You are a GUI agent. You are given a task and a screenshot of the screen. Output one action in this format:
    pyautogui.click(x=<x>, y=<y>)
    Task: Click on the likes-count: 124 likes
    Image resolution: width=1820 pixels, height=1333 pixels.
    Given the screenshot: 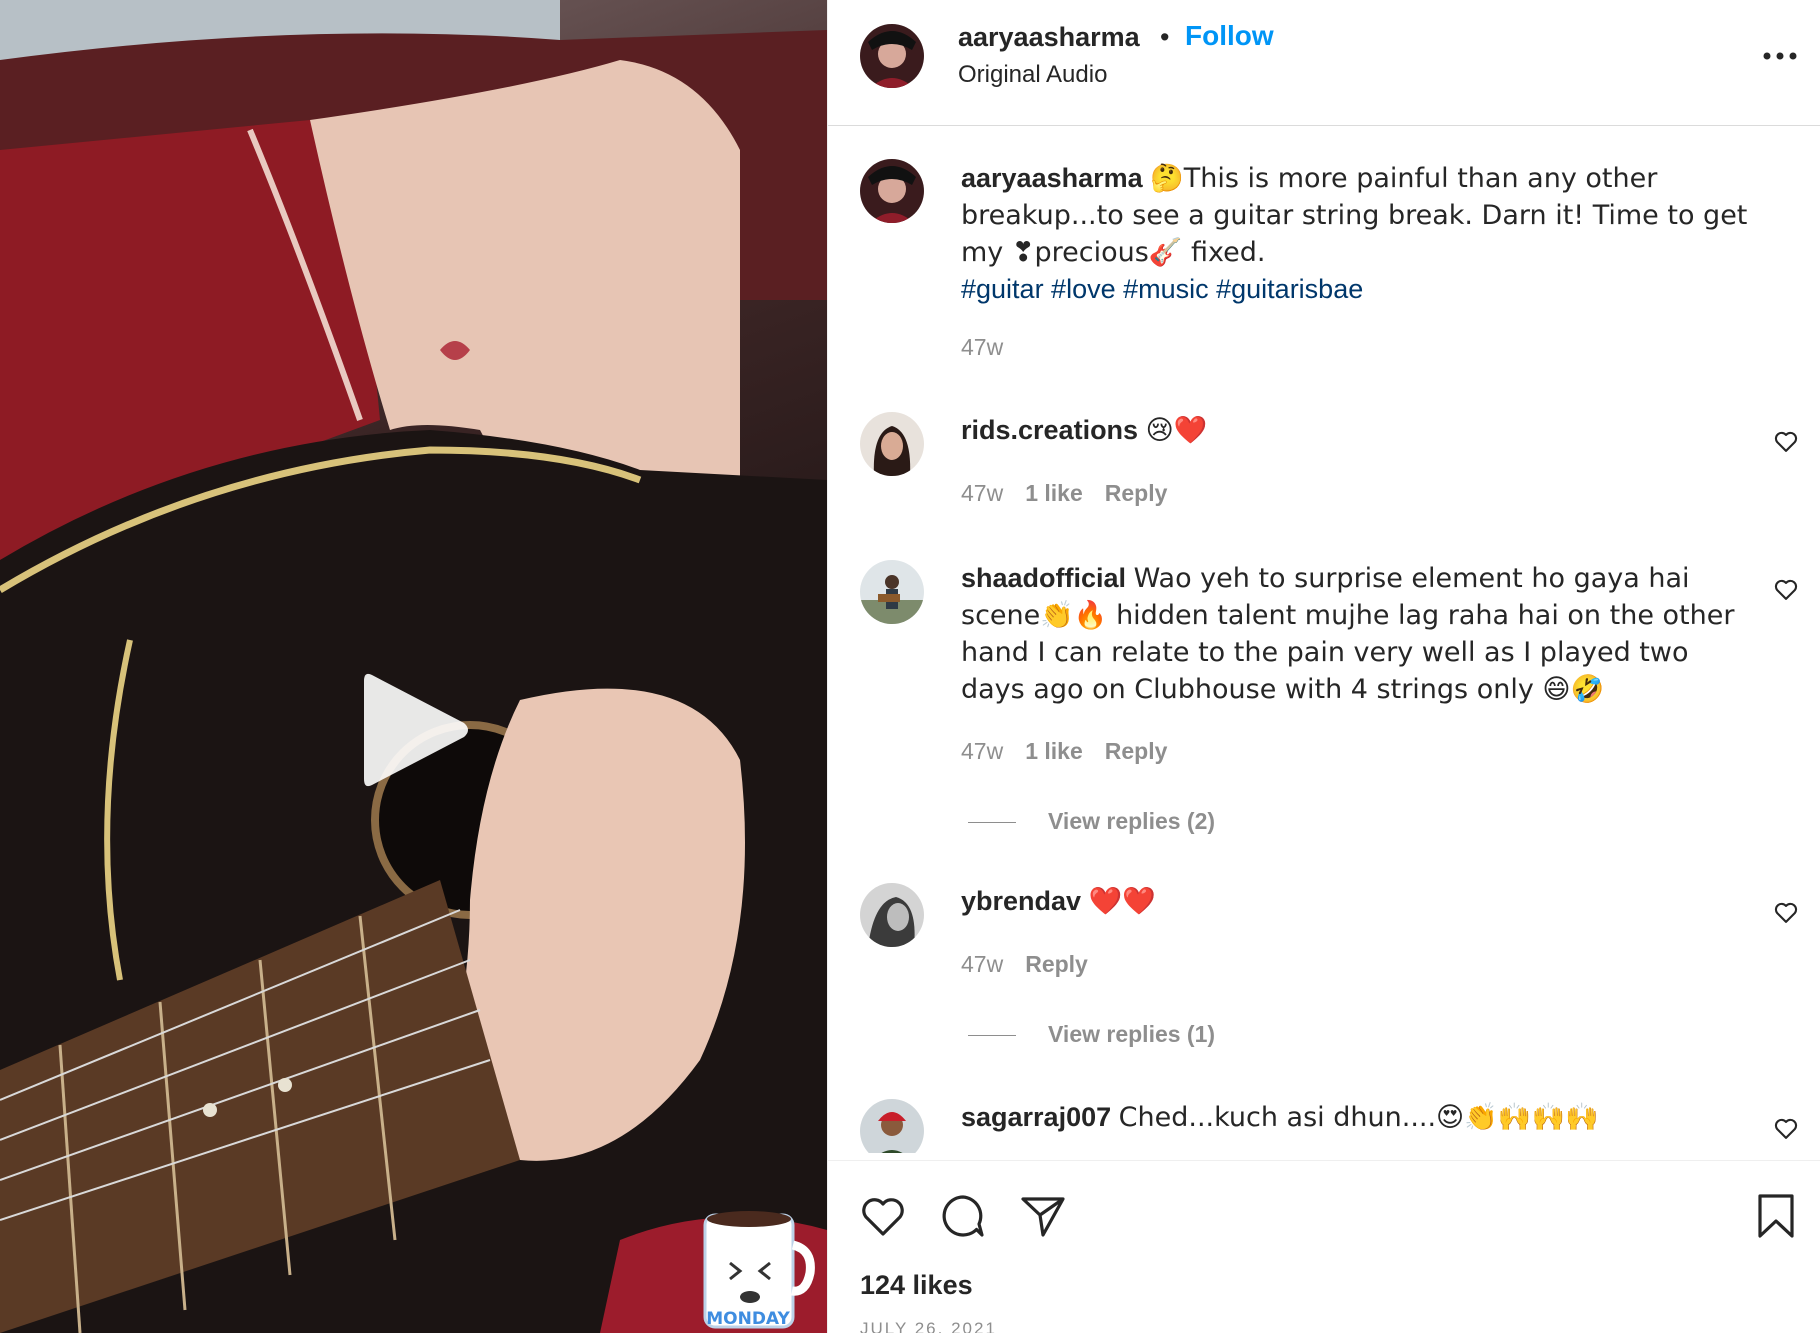 What is the action you would take?
    pyautogui.click(x=916, y=1285)
    